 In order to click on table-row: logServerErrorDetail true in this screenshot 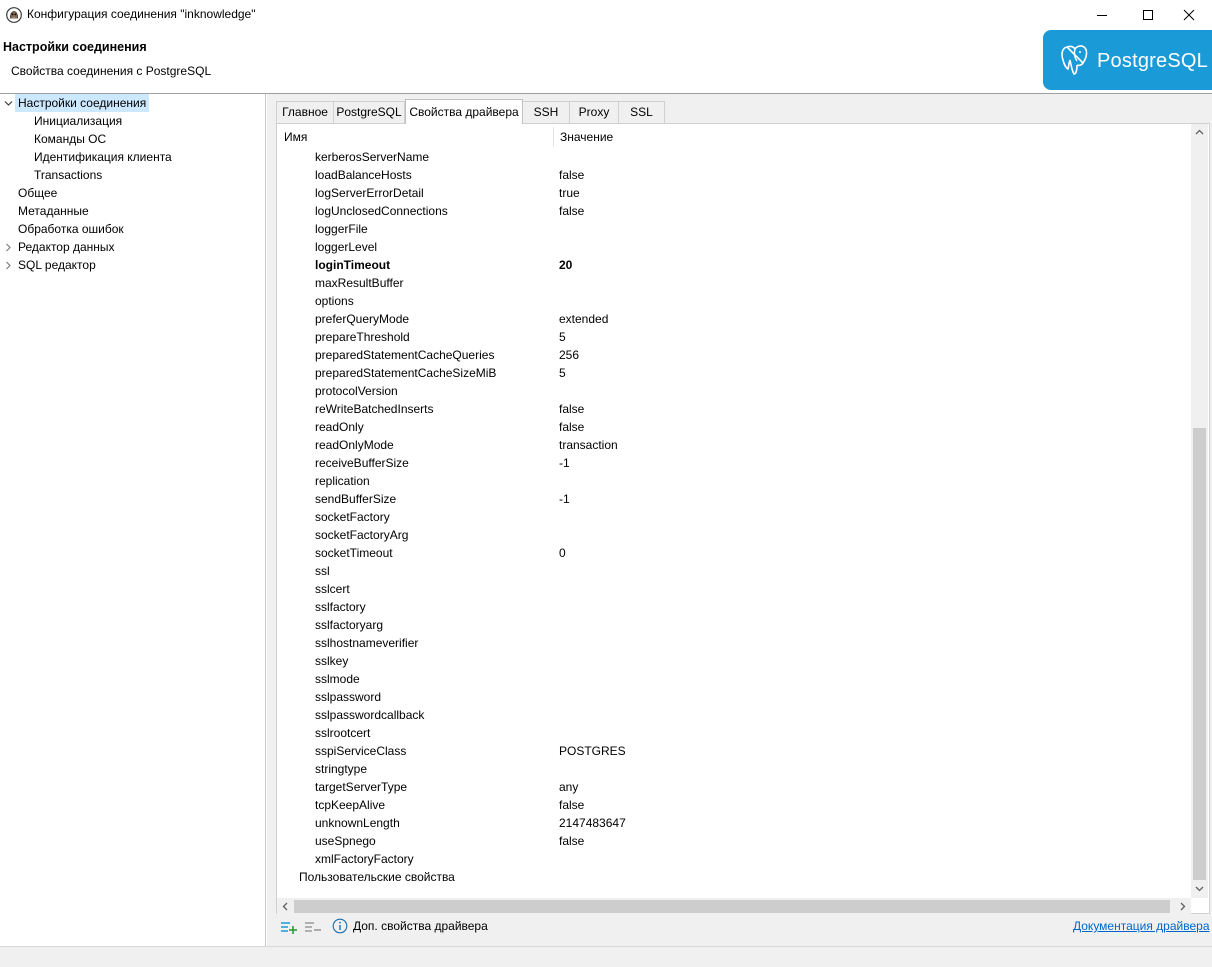, I will do `click(595, 193)`.